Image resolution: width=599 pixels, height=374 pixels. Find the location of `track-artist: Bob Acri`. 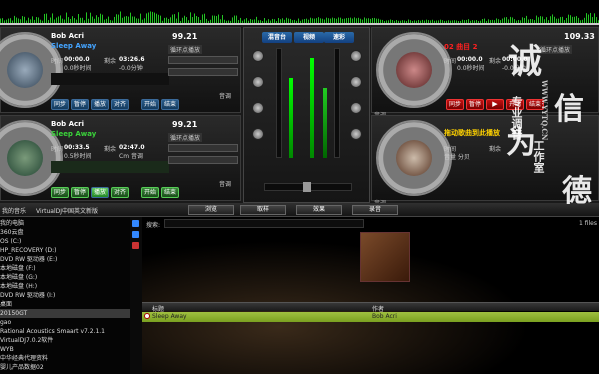

track-artist: Bob Acri is located at coordinates (384, 316).